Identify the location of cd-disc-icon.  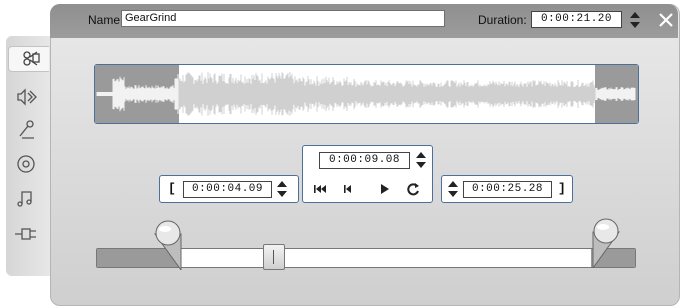
(26, 164).